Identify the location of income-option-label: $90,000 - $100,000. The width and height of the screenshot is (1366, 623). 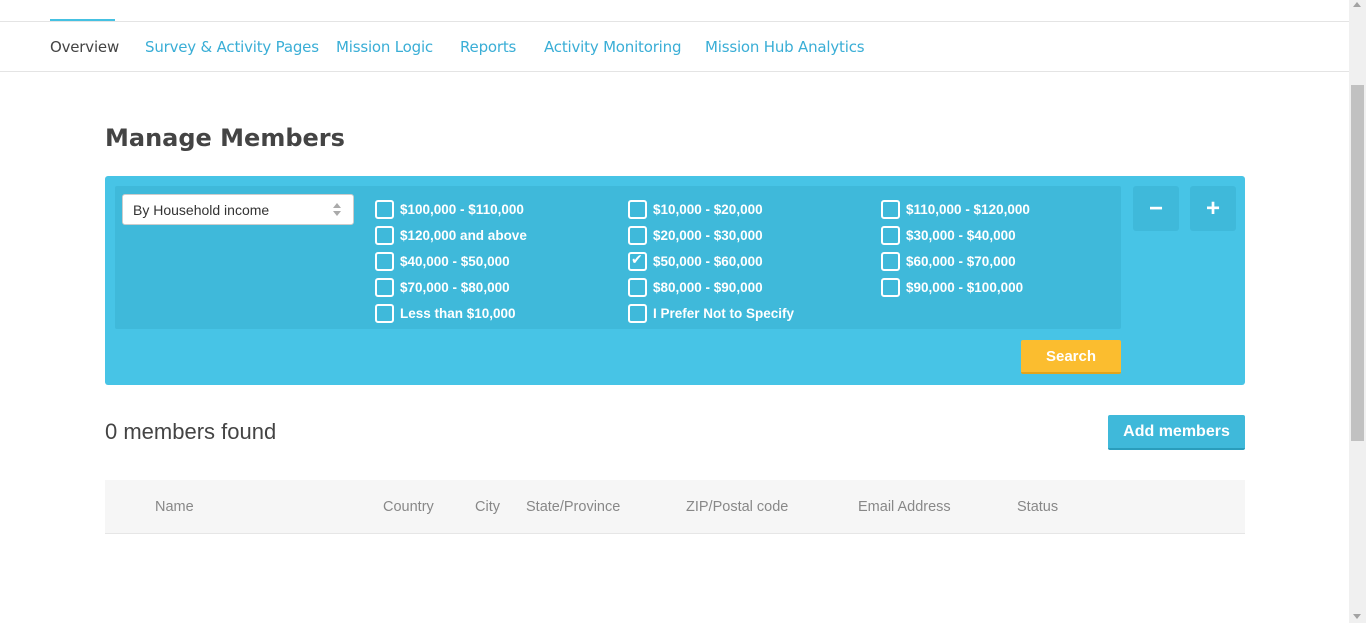
(965, 287).